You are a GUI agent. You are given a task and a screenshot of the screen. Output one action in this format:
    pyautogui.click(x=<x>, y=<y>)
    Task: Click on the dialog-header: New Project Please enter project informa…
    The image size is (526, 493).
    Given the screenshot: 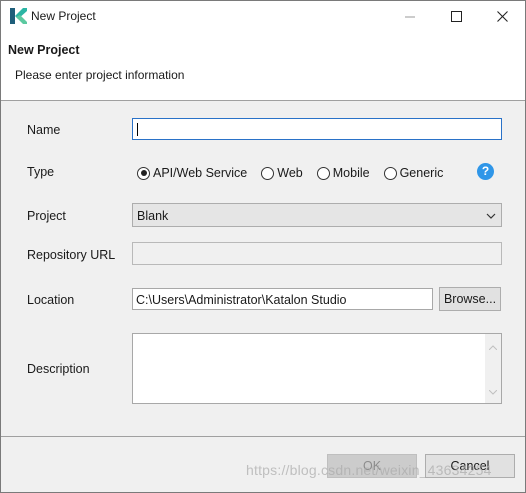 What is the action you would take?
    pyautogui.click(x=263, y=66)
    